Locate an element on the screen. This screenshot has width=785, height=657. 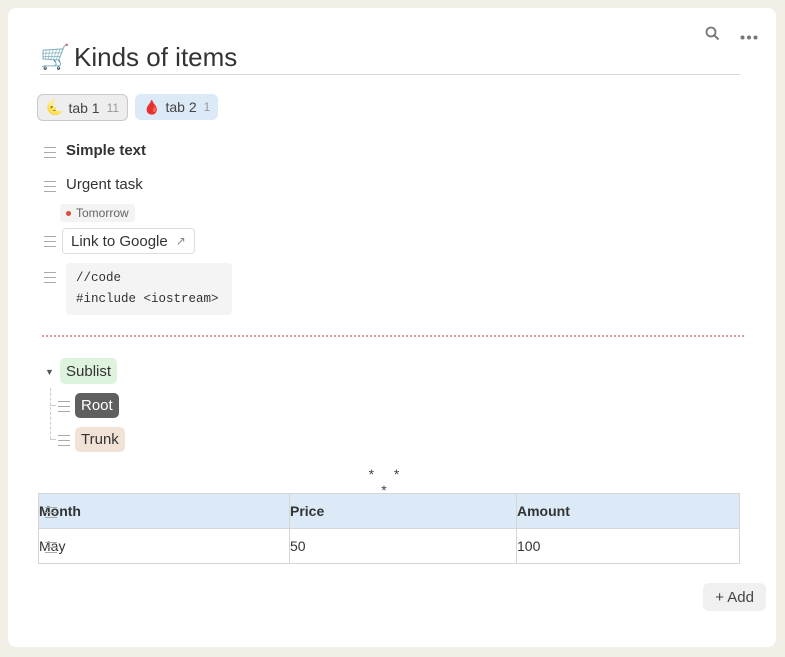
header-label: Price is located at coordinates (307, 511).